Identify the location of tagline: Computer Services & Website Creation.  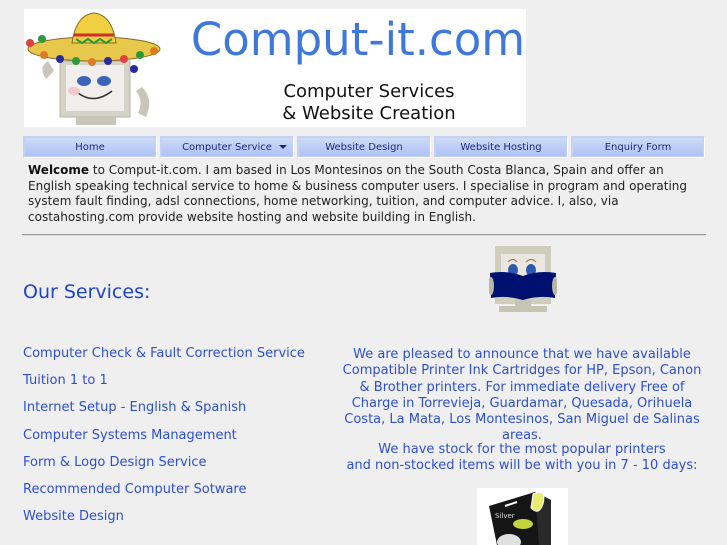
(369, 103).